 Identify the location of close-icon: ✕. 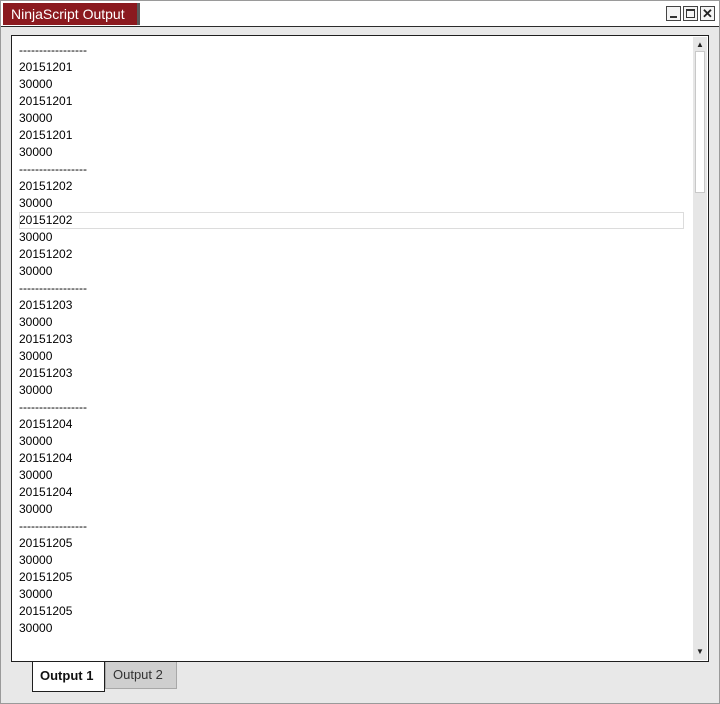
(707, 13).